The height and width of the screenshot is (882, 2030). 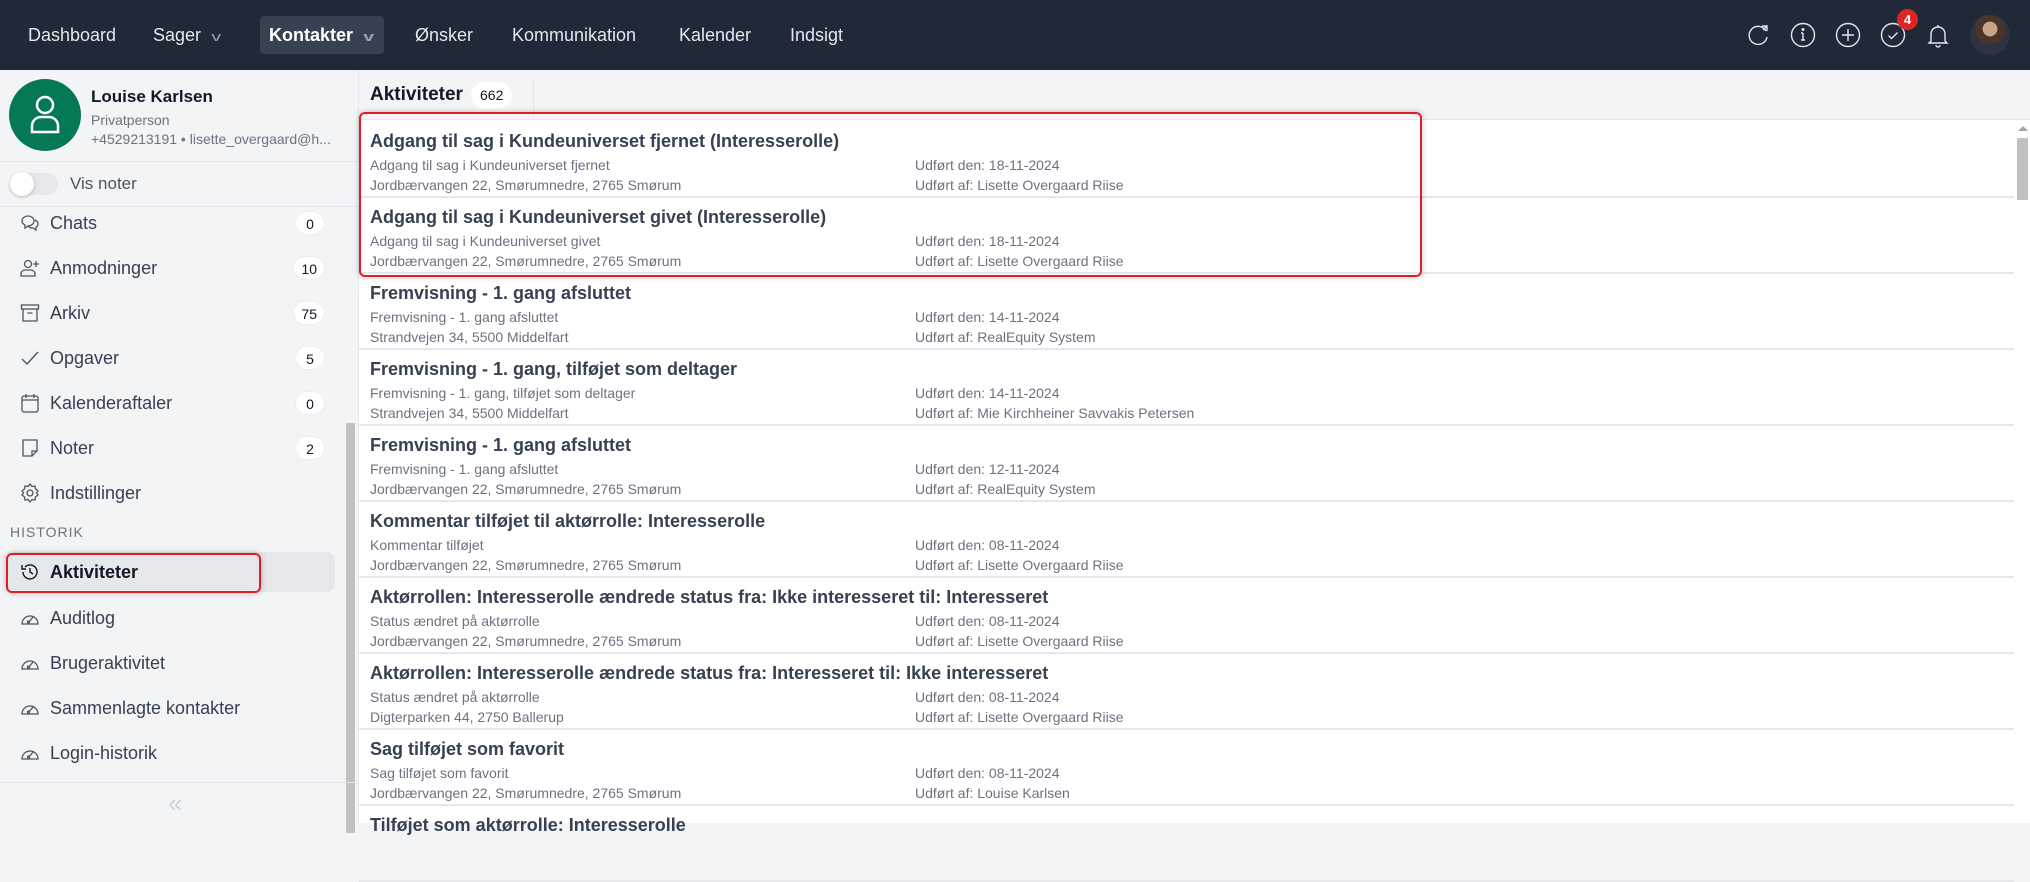 What do you see at coordinates (1758, 35) in the screenshot?
I see `refresh-icon` at bounding box center [1758, 35].